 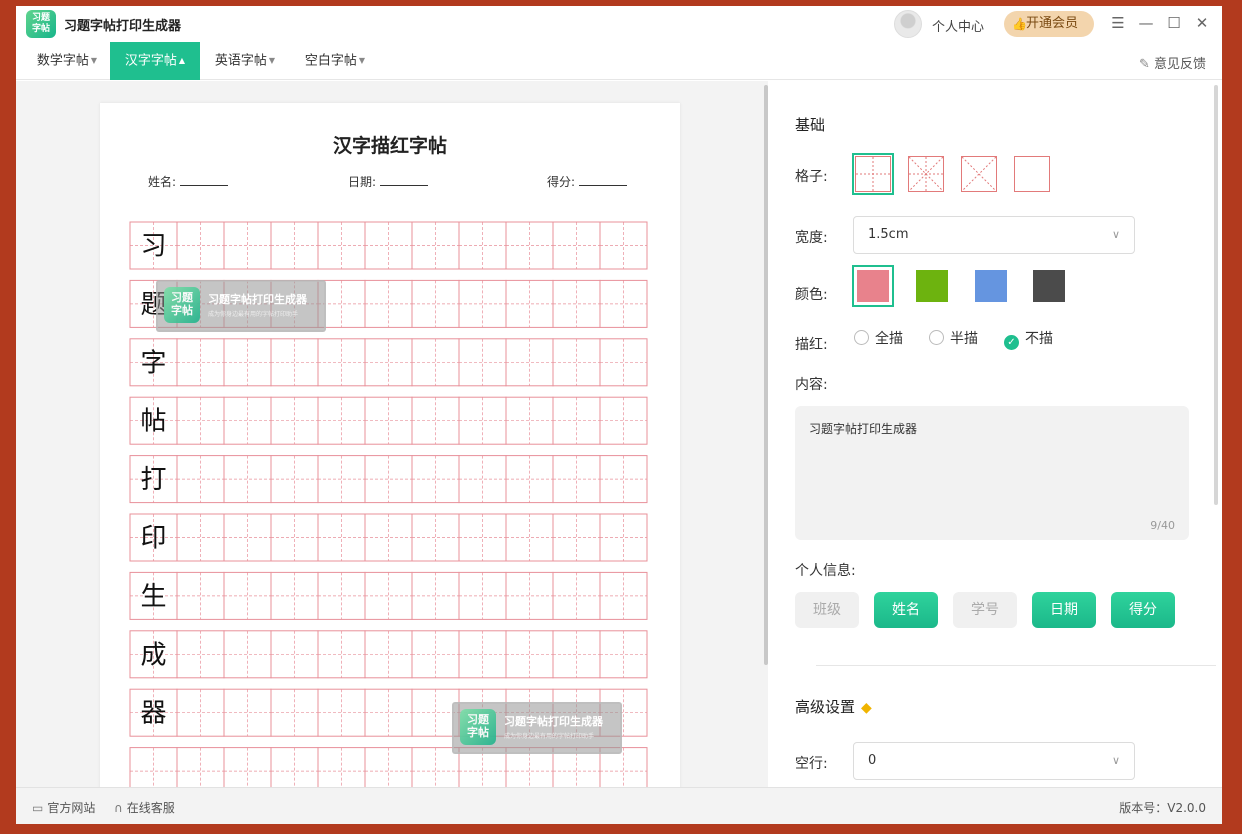 I want to click on practice-character: 成, so click(x=153, y=655).